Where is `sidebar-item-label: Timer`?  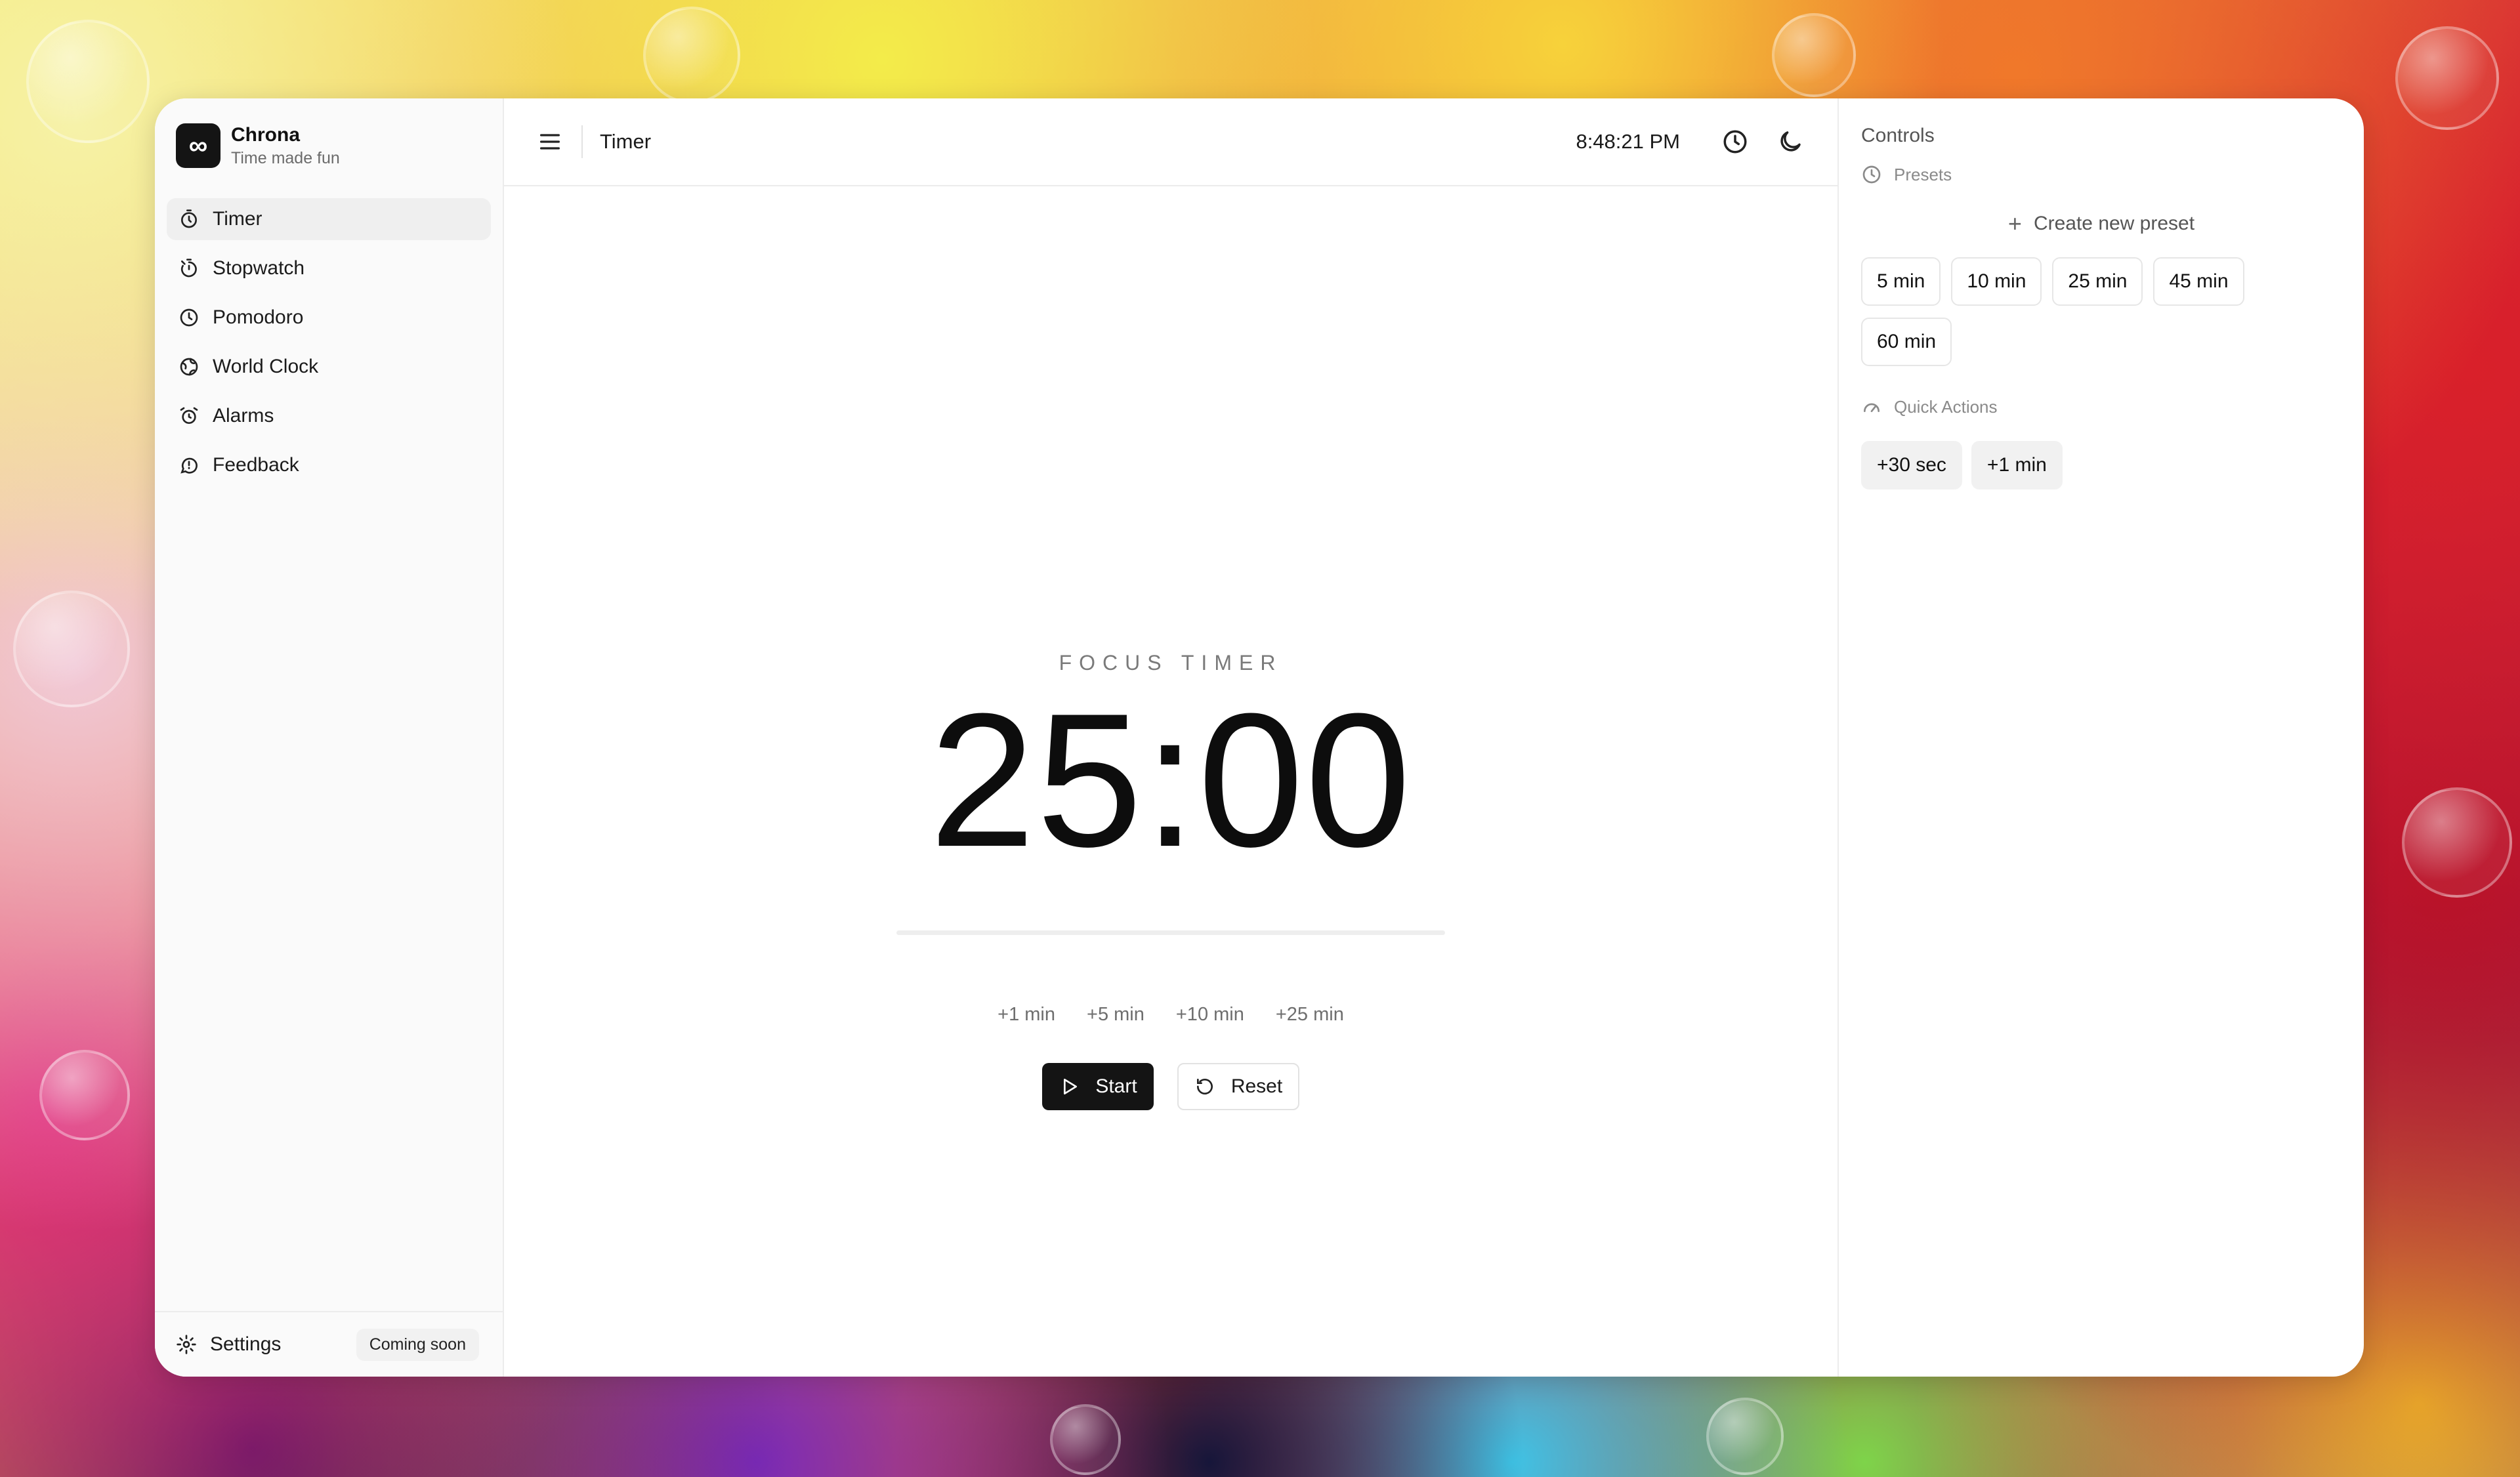 sidebar-item-label: Timer is located at coordinates (237, 219).